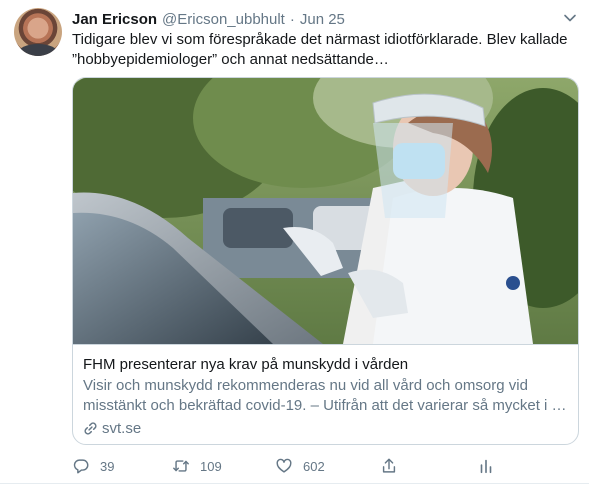  Describe the element at coordinates (122, 428) in the screenshot. I see `card-domain-text: svt.se` at that location.